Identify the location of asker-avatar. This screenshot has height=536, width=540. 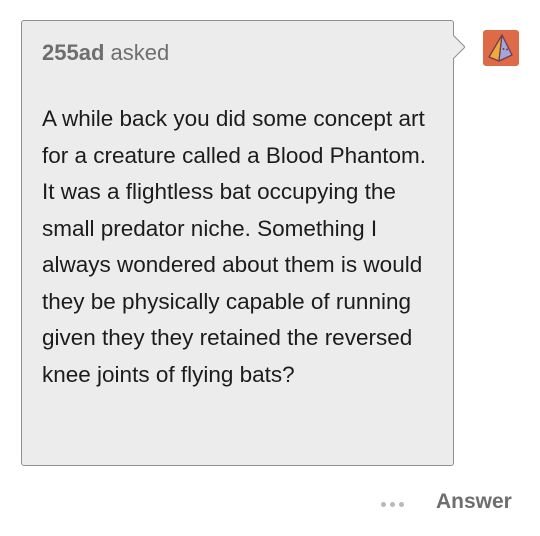
(501, 48).